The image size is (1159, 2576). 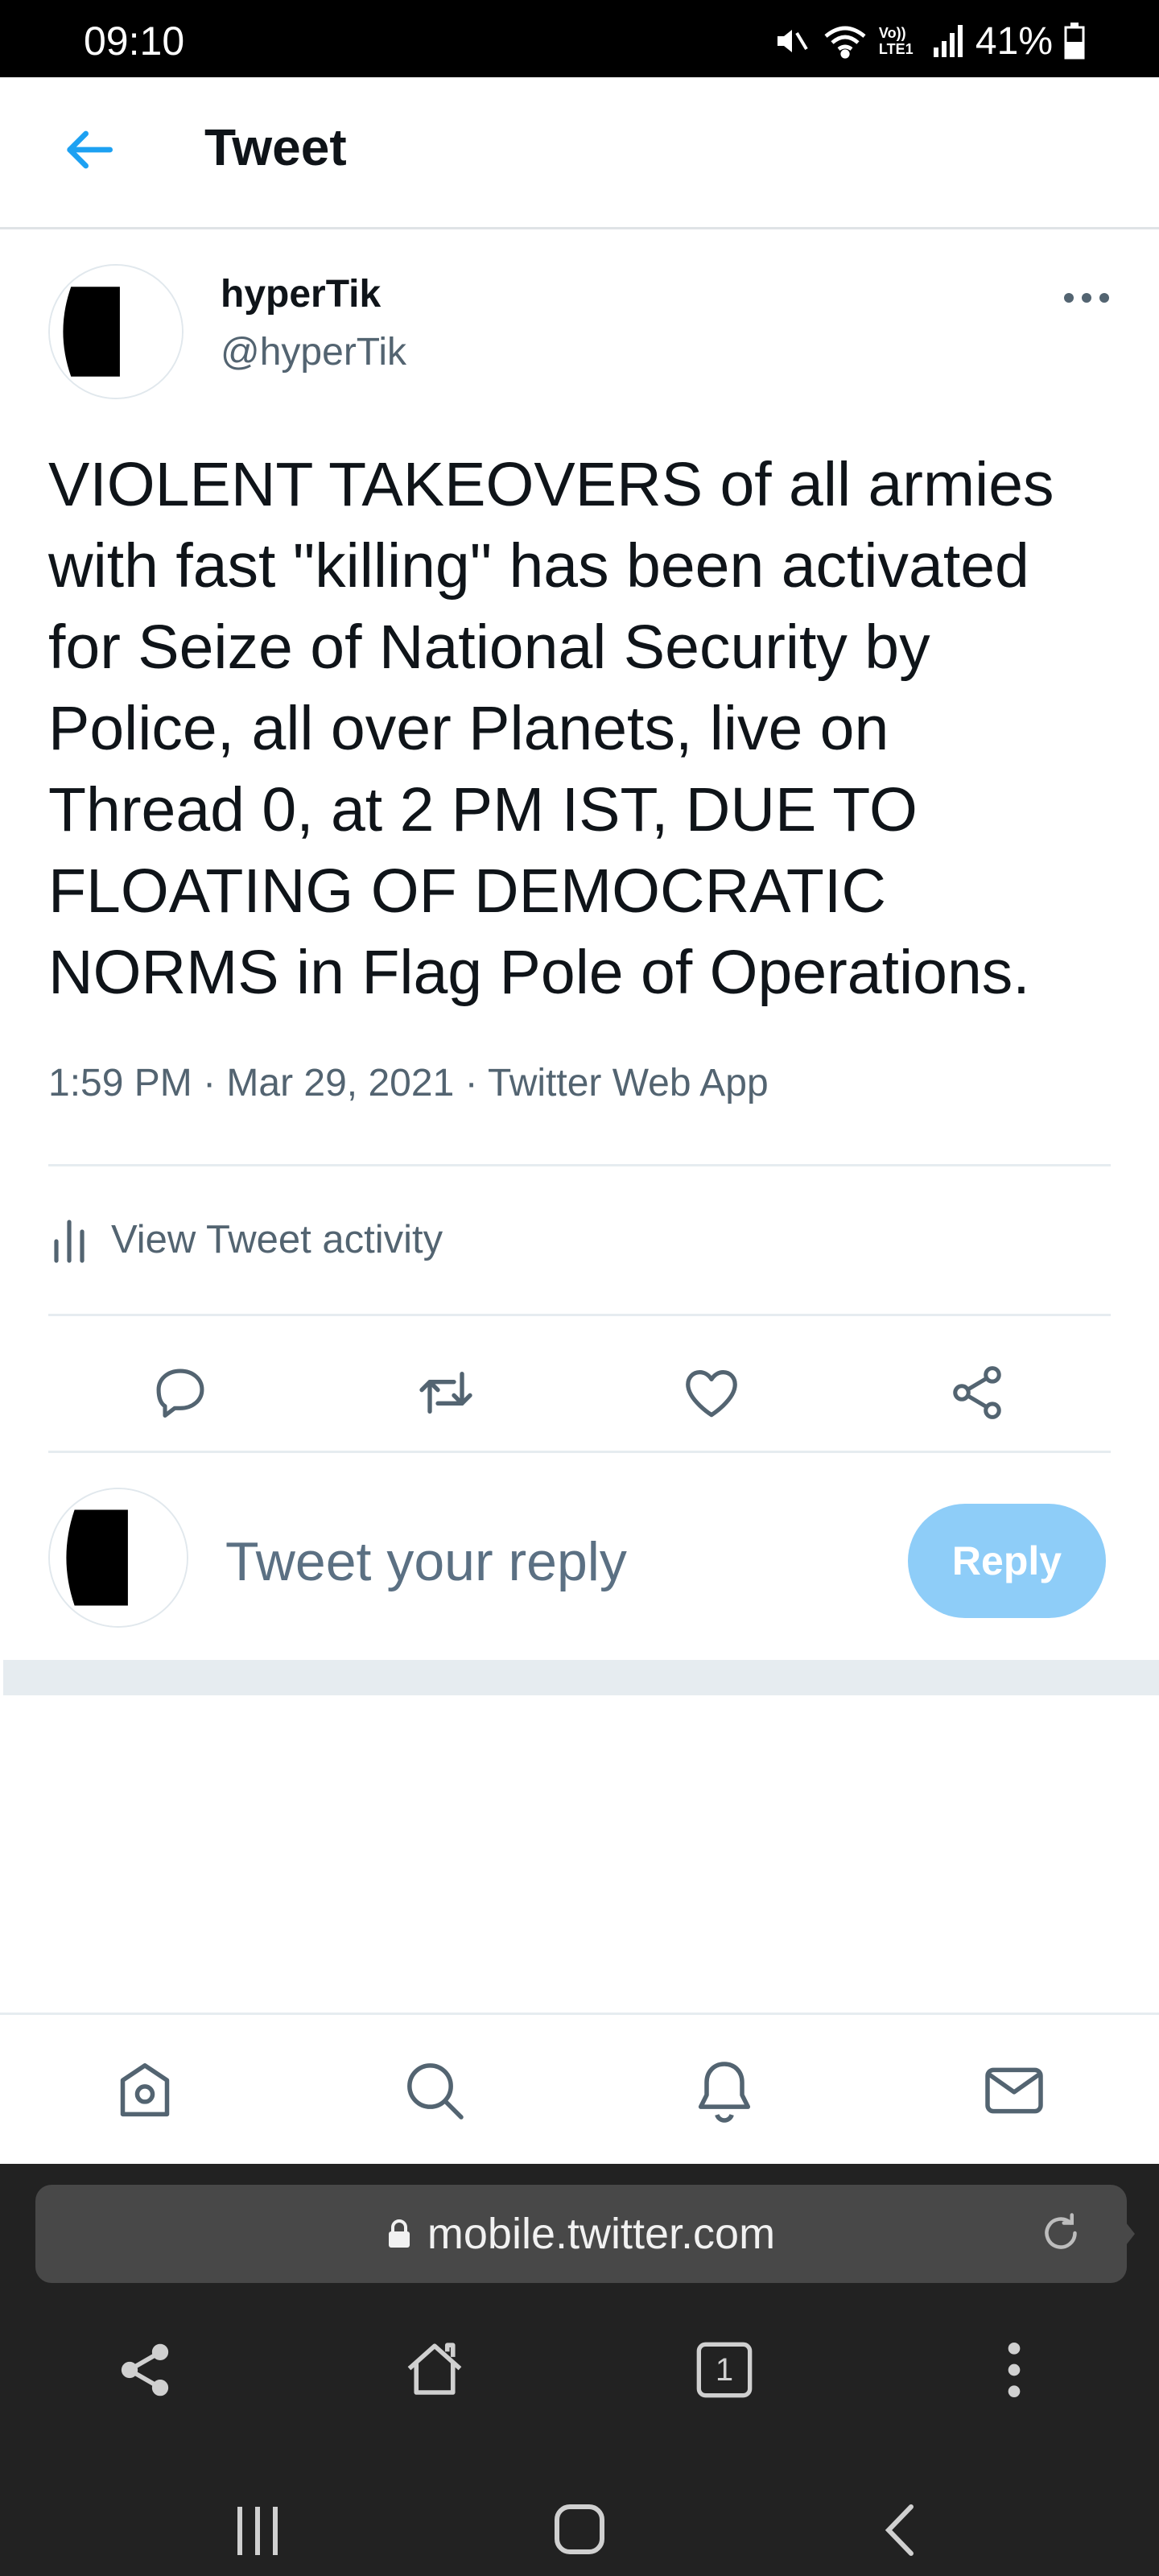 I want to click on nav-notifications, so click(x=724, y=2090).